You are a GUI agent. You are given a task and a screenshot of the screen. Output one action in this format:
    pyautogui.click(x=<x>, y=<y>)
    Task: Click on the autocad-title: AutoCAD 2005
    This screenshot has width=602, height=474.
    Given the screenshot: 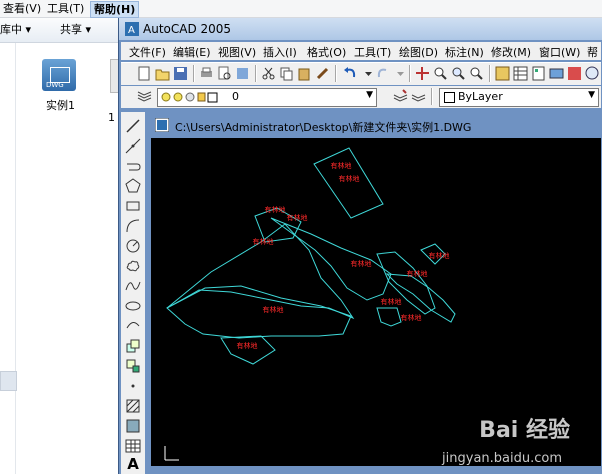 What is the action you would take?
    pyautogui.click(x=187, y=29)
    